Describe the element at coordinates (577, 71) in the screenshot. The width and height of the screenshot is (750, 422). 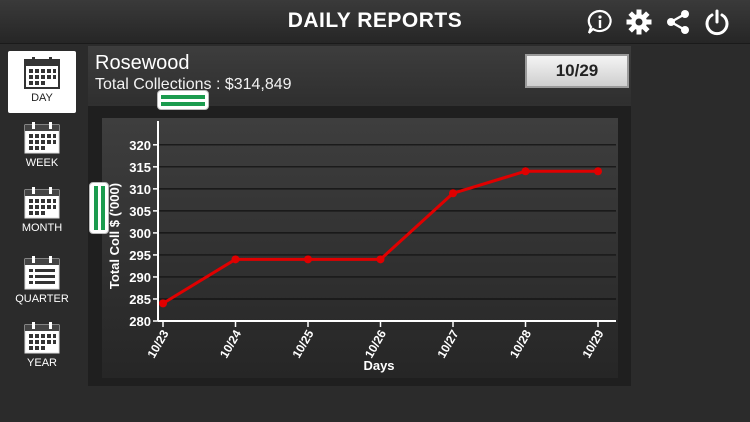
I see `date-button: 10/29` at that location.